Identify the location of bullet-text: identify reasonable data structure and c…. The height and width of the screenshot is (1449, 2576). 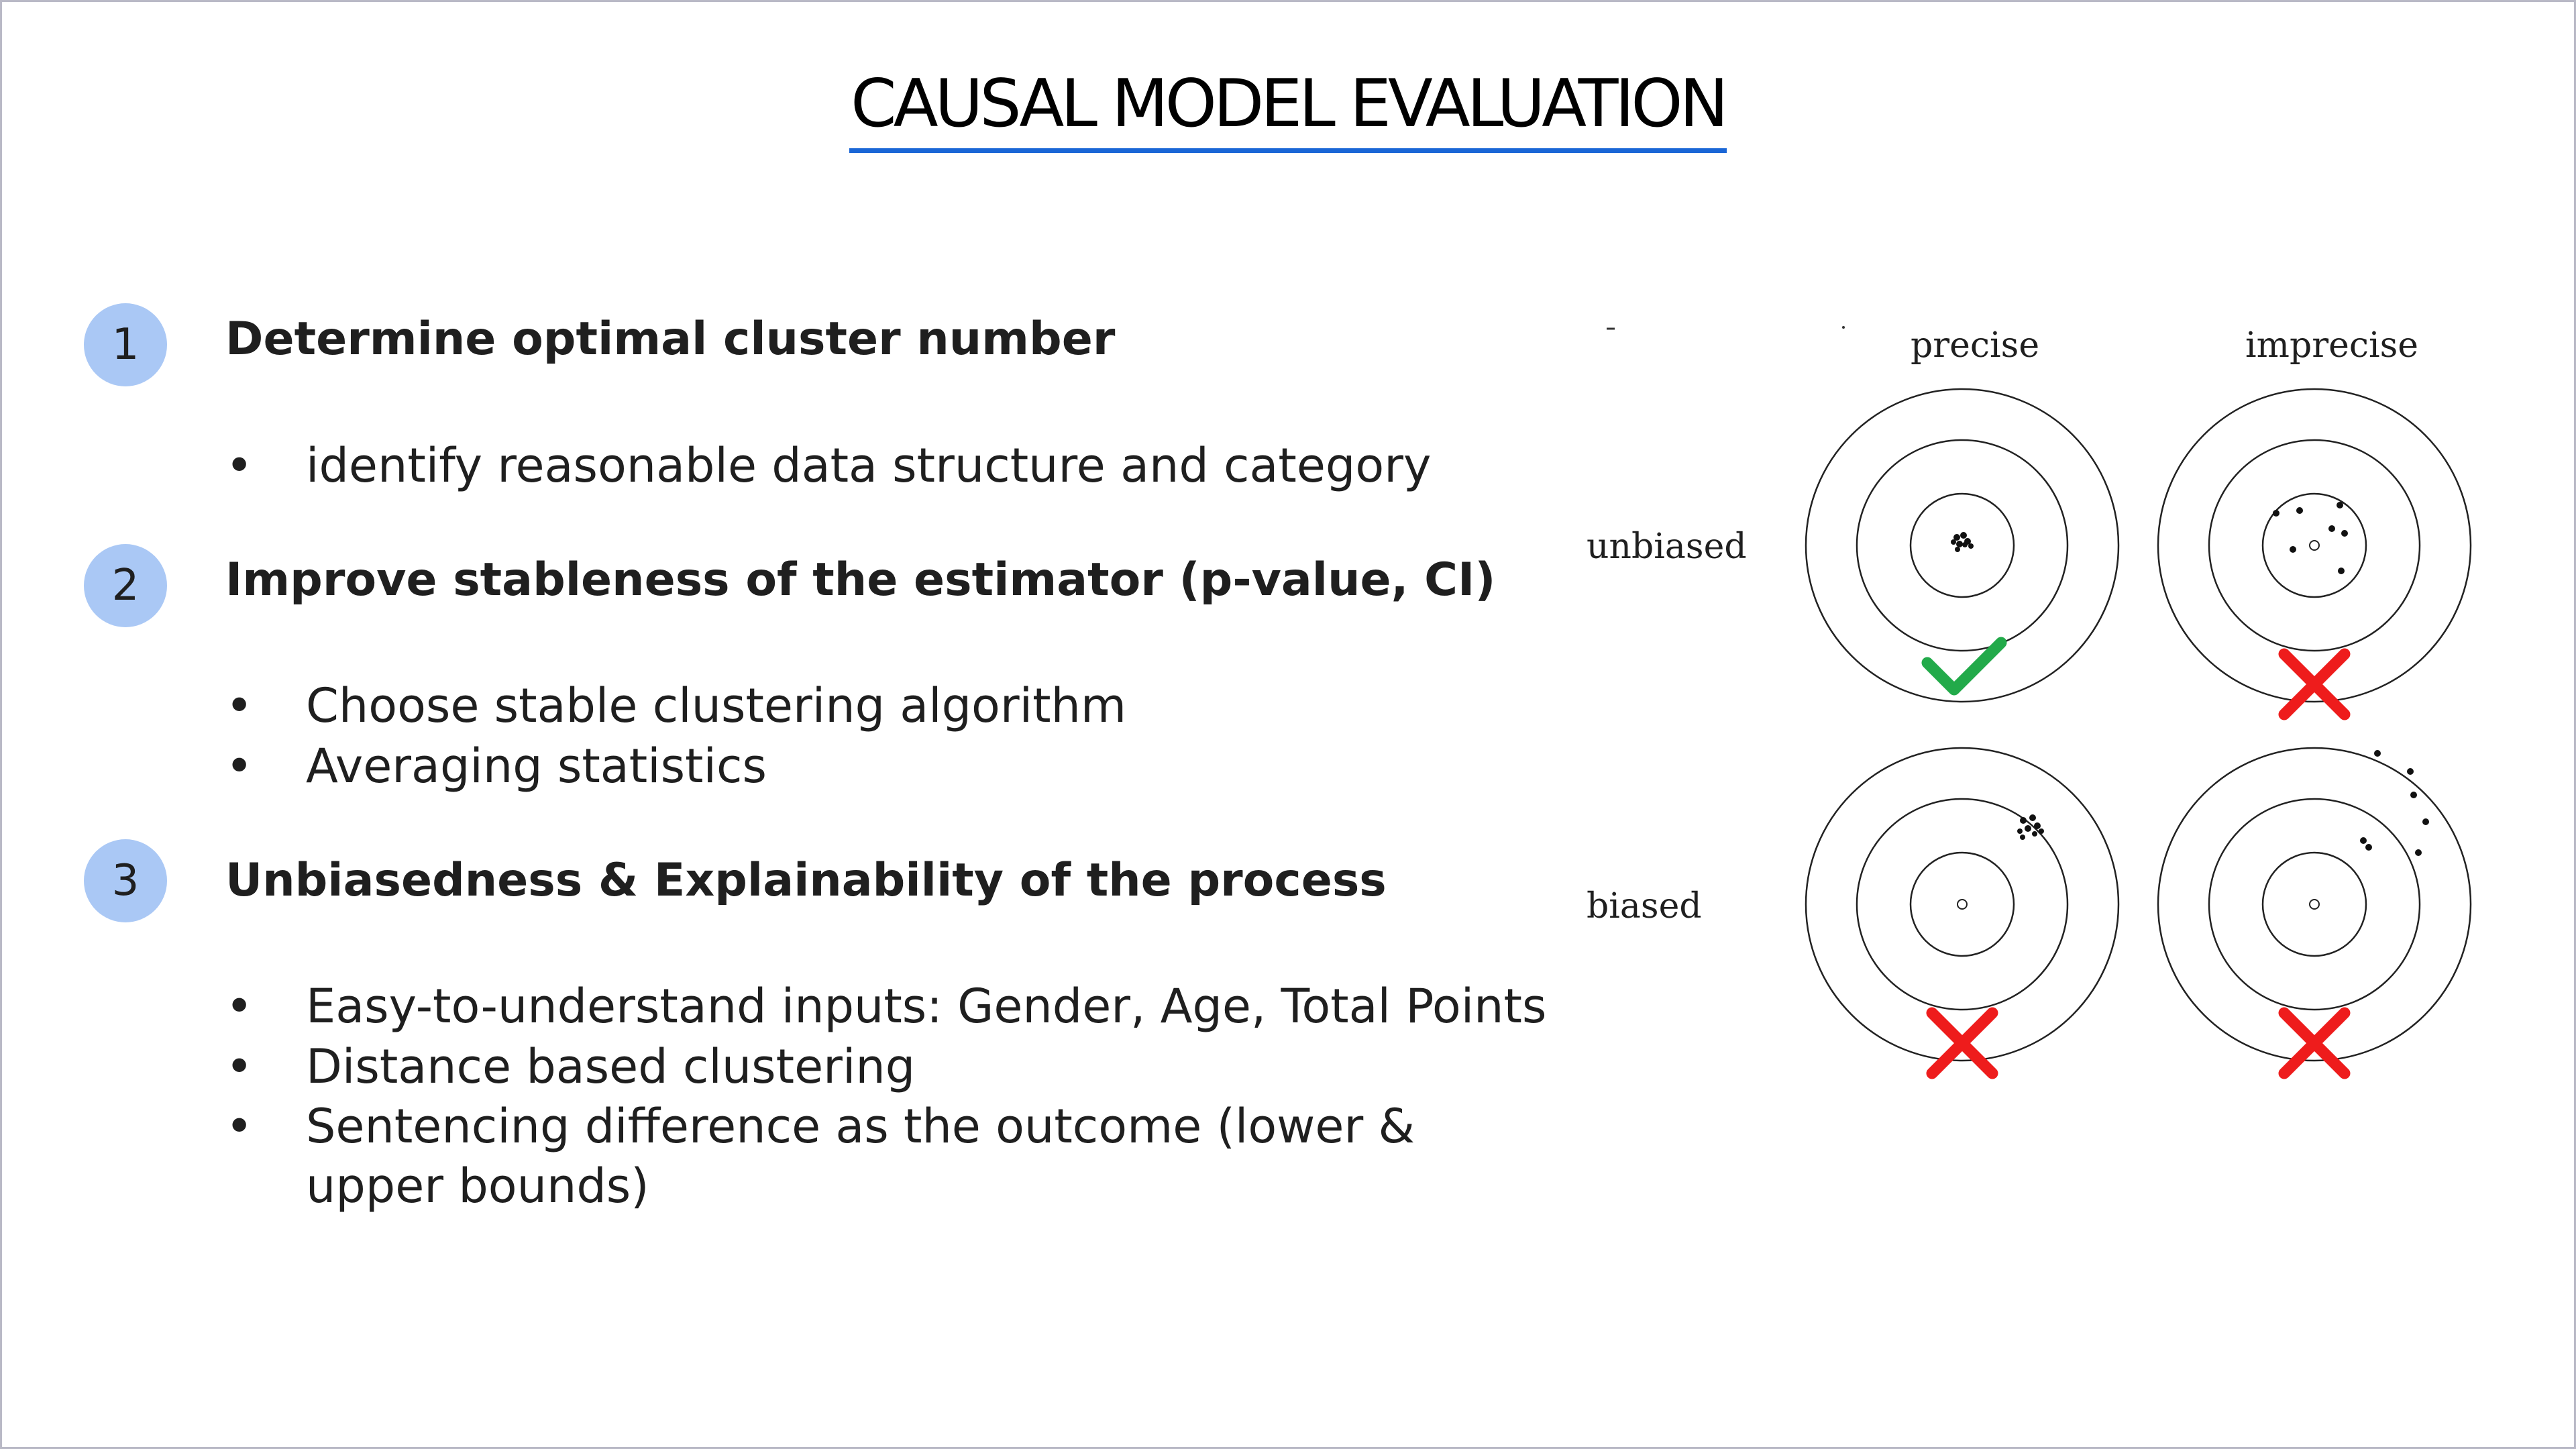
(869, 465).